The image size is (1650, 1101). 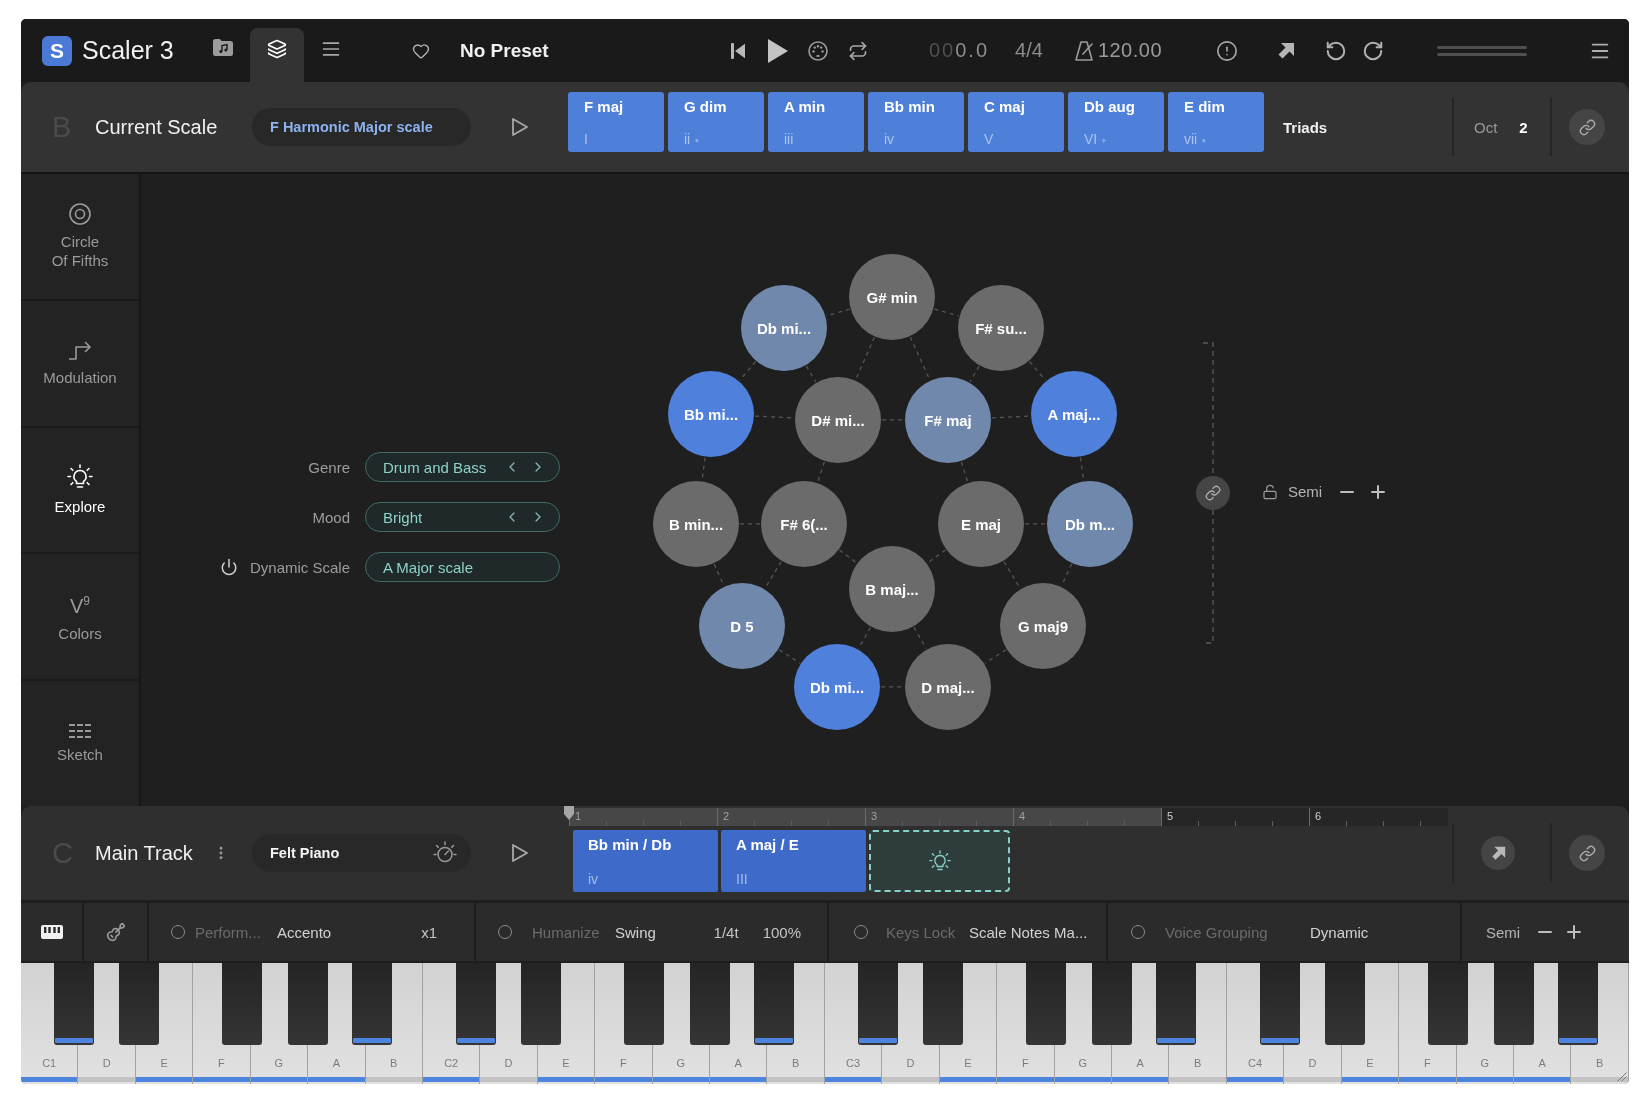 What do you see at coordinates (816, 122) in the screenshot?
I see `chord-card: A min iii` at bounding box center [816, 122].